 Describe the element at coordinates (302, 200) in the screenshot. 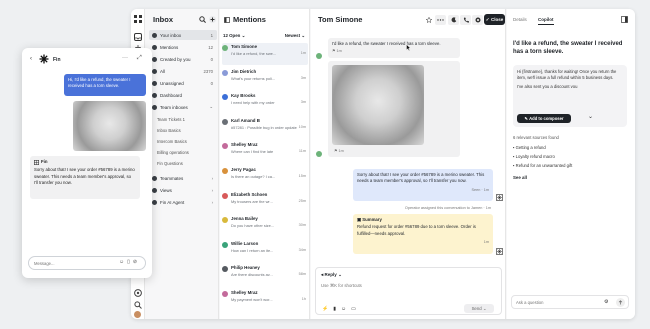

I see `message-time: 25m` at that location.